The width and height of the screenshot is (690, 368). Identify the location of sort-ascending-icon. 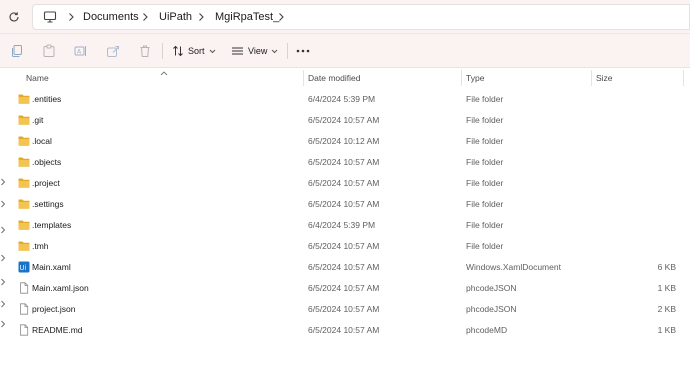
(164, 72).